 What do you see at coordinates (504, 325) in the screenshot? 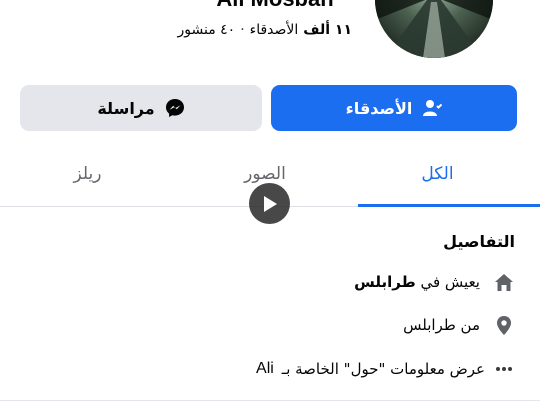
I see `location-pin-icon` at bounding box center [504, 325].